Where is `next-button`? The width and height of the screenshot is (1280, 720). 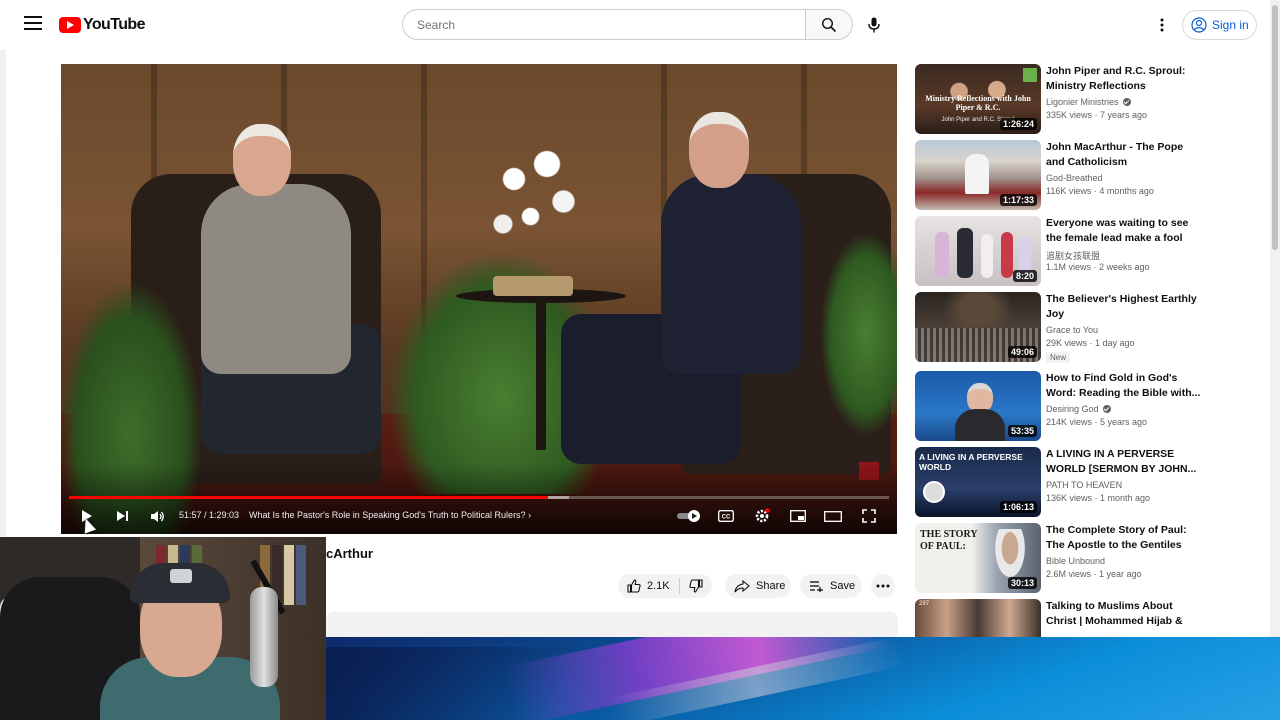
next-button is located at coordinates (122, 516).